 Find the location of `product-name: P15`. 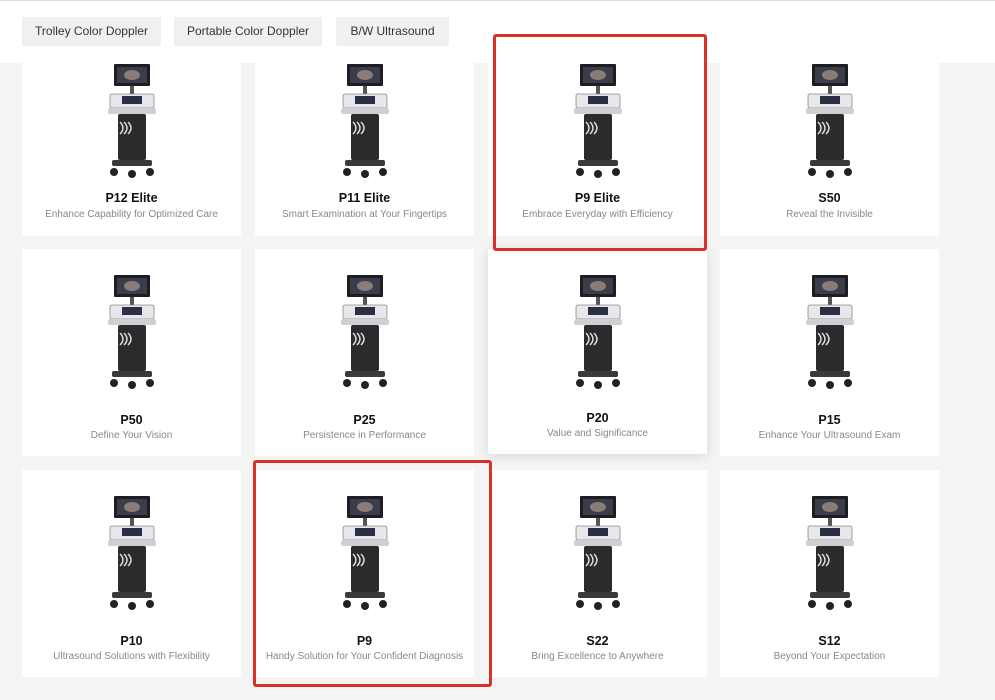

product-name: P15 is located at coordinates (829, 420).